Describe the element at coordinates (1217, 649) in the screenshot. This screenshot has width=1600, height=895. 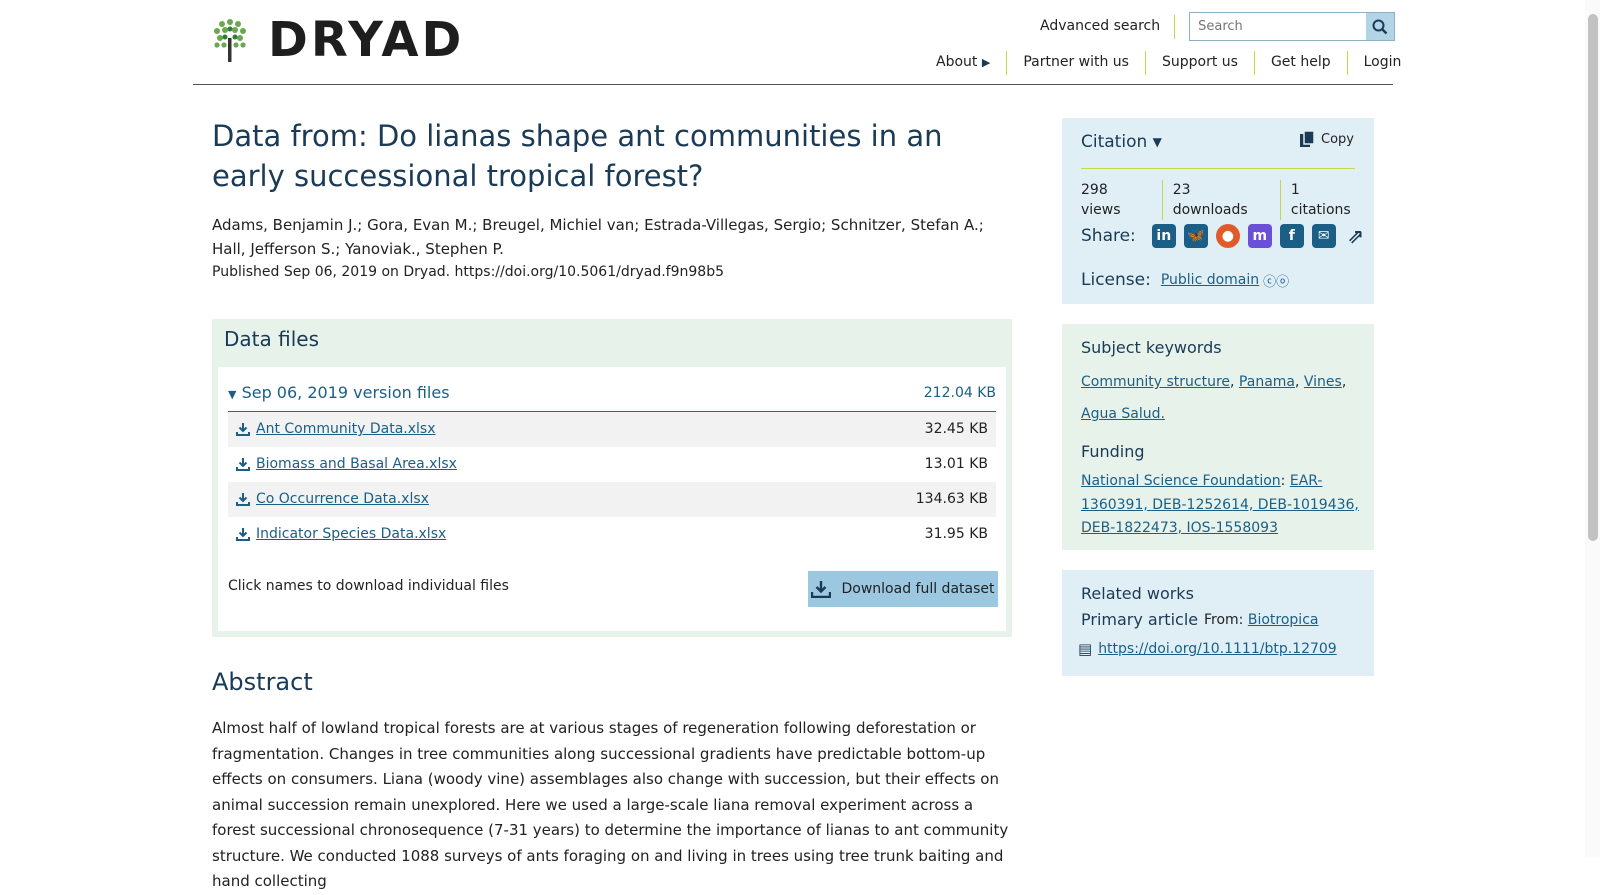
I see `related-doi-link: https://doi.org/10.1111/btp.12709` at that location.